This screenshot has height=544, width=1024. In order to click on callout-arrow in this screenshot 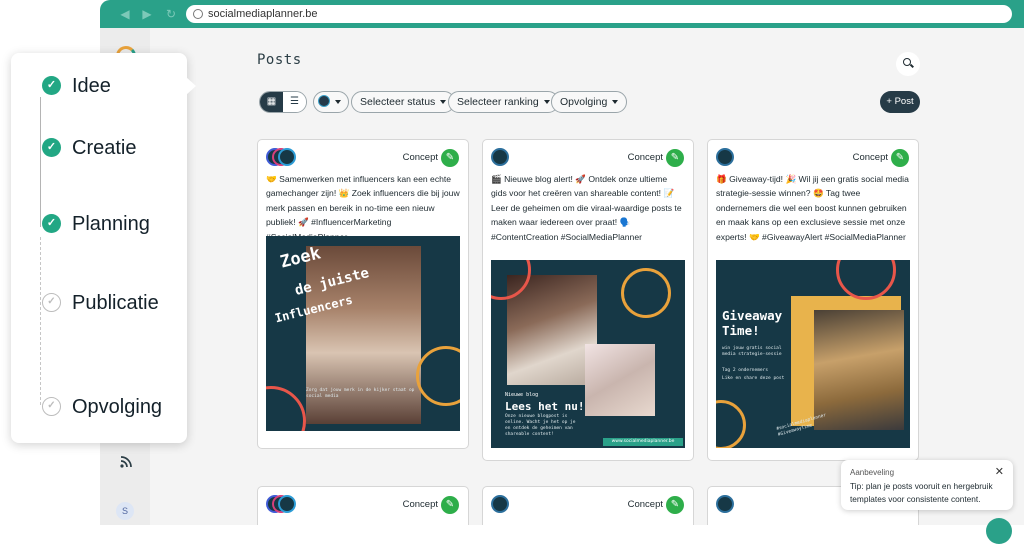, I will do `click(191, 86)`.